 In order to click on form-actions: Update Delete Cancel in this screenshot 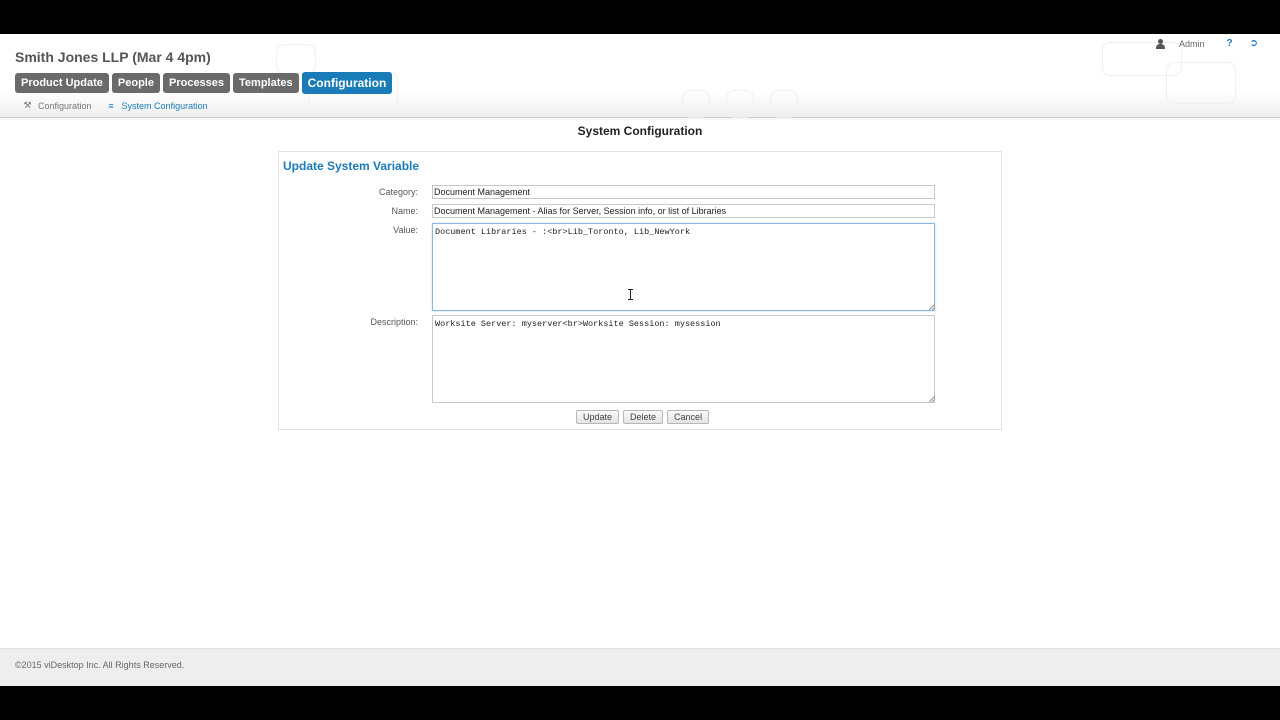, I will do `click(644, 417)`.